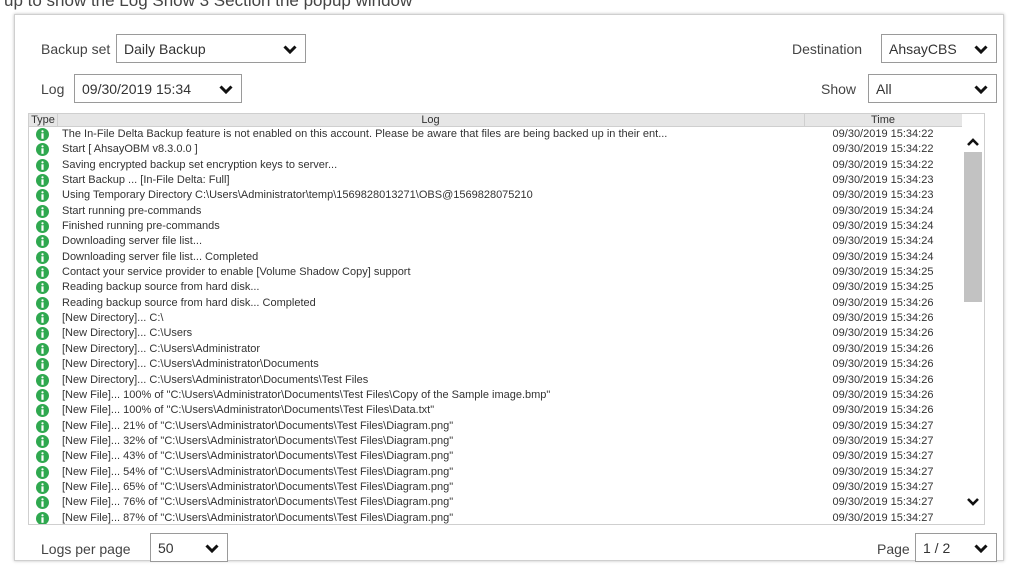  Describe the element at coordinates (189, 547) in the screenshot. I see `logs-per-page-dropdown: 50` at that location.